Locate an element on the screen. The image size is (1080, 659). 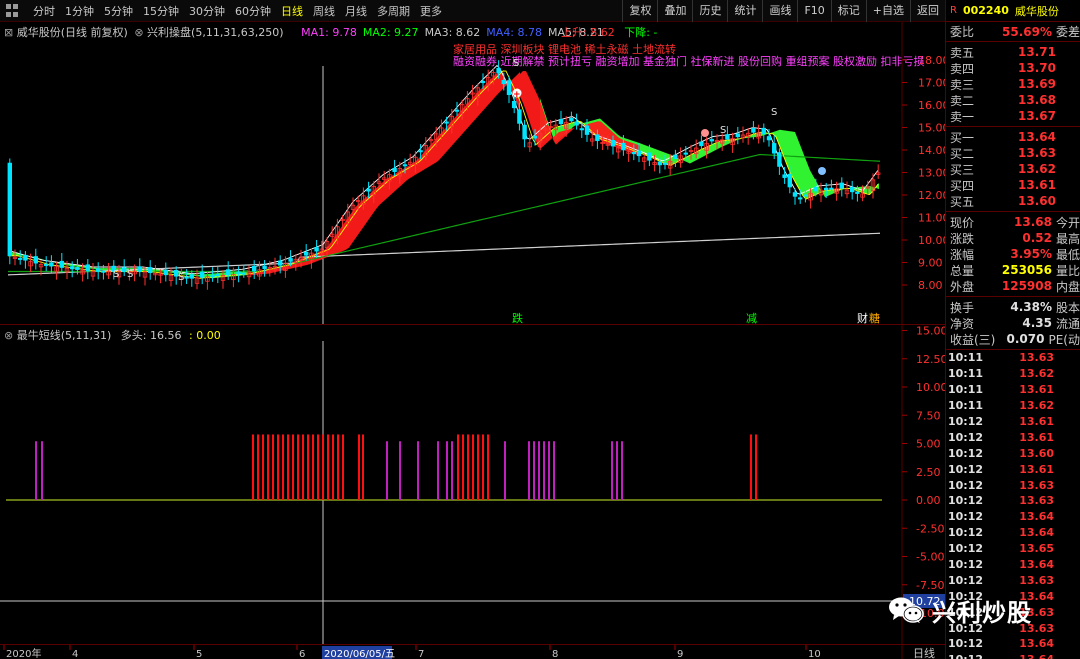
timeframe-tab: 1分钟 is located at coordinates (79, 11).